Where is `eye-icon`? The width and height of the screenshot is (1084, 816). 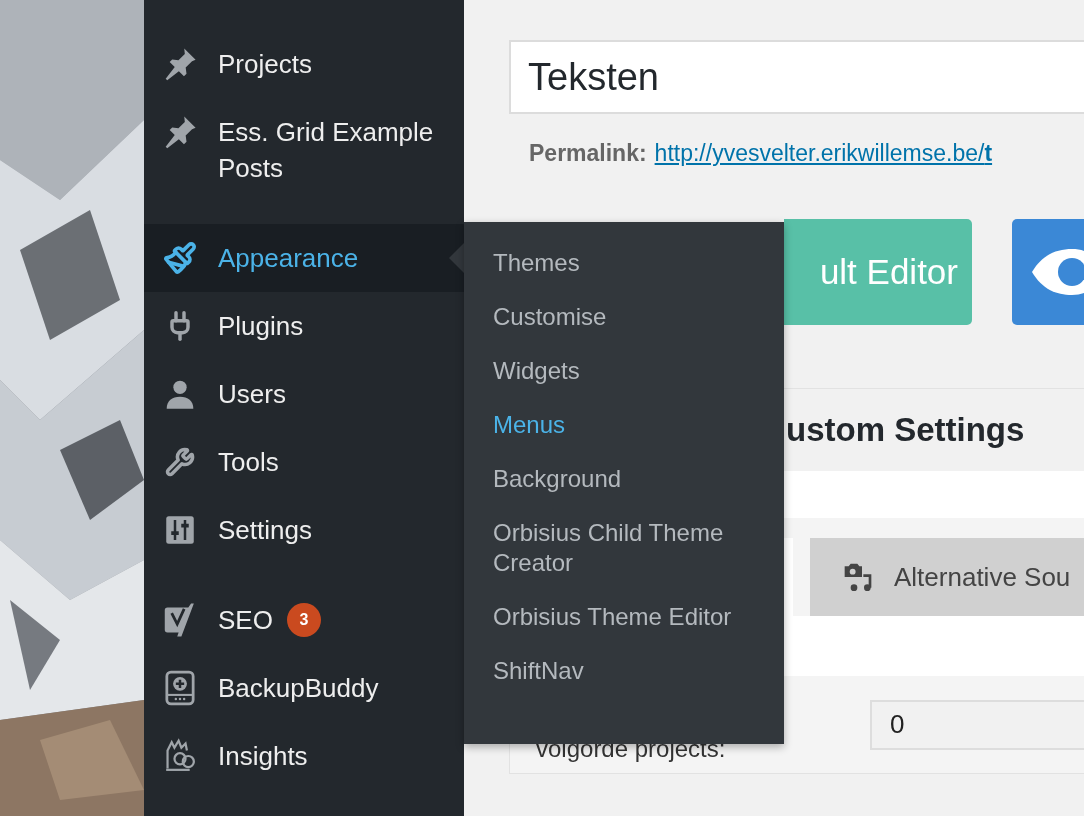 eye-icon is located at coordinates (1058, 272).